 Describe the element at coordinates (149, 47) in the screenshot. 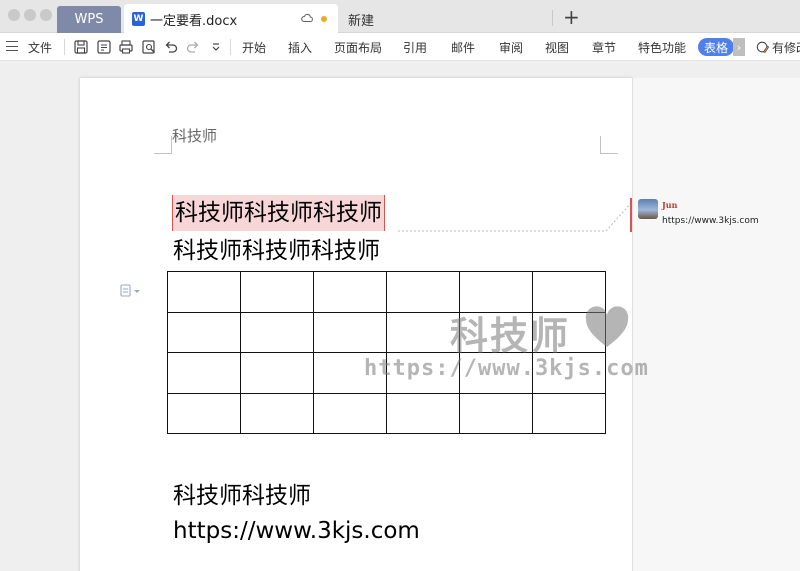

I see `print-preview-icon` at that location.